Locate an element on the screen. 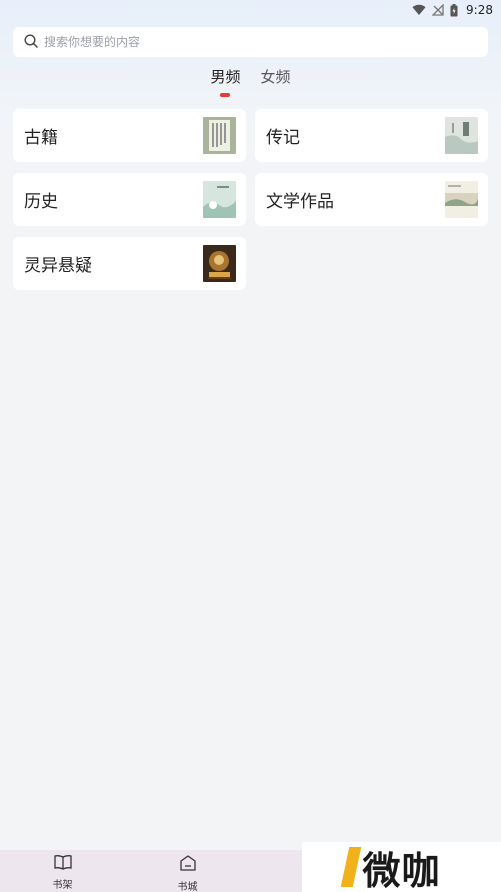  category-label: 传记 is located at coordinates (283, 138).